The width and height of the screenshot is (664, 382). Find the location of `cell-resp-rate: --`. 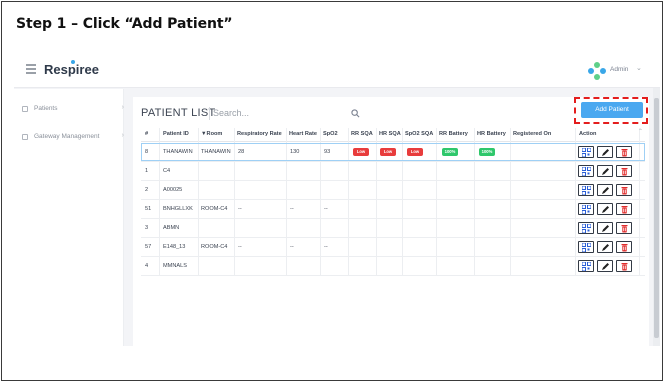

cell-resp-rate: -- is located at coordinates (240, 247).